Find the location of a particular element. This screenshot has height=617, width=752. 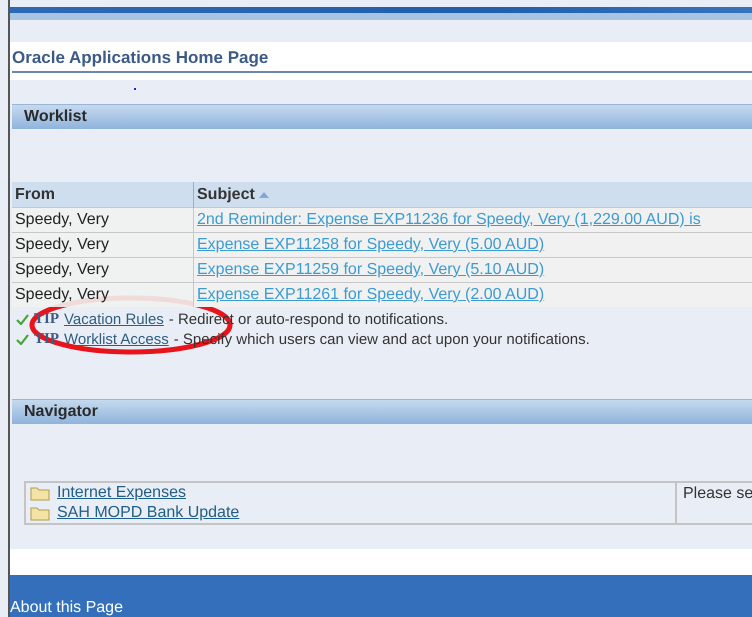

navigator-link: SAH MOPD Bank Update is located at coordinates (148, 513).